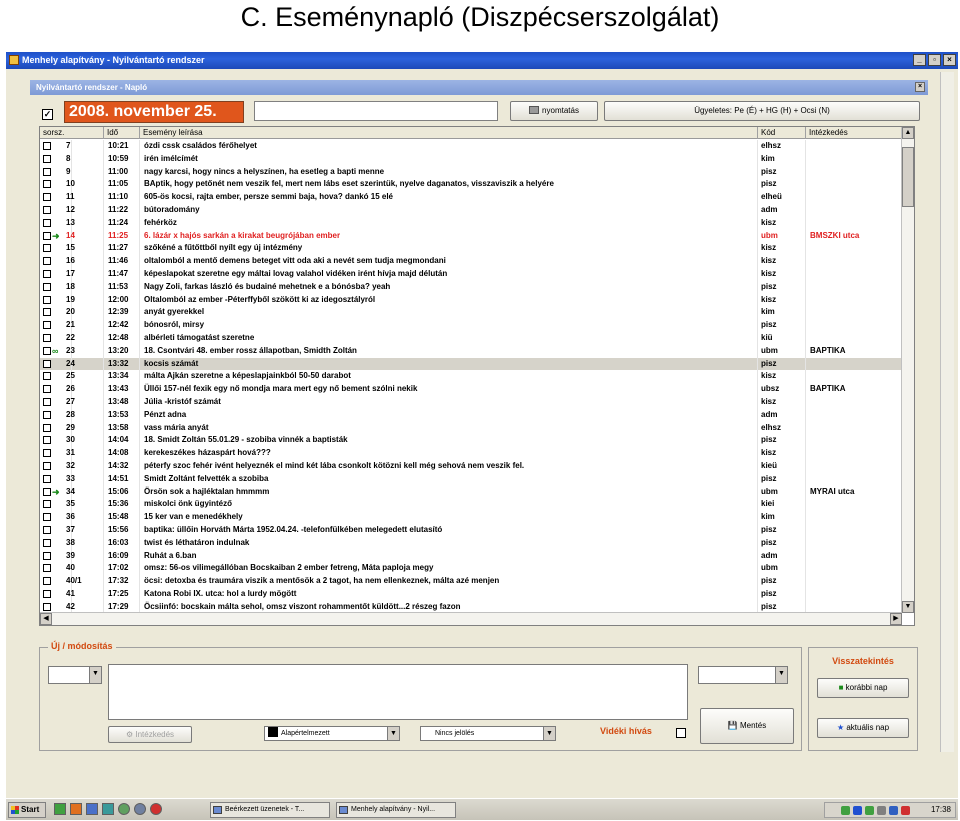  Describe the element at coordinates (919, 60) in the screenshot. I see `minimize-button: _` at that location.